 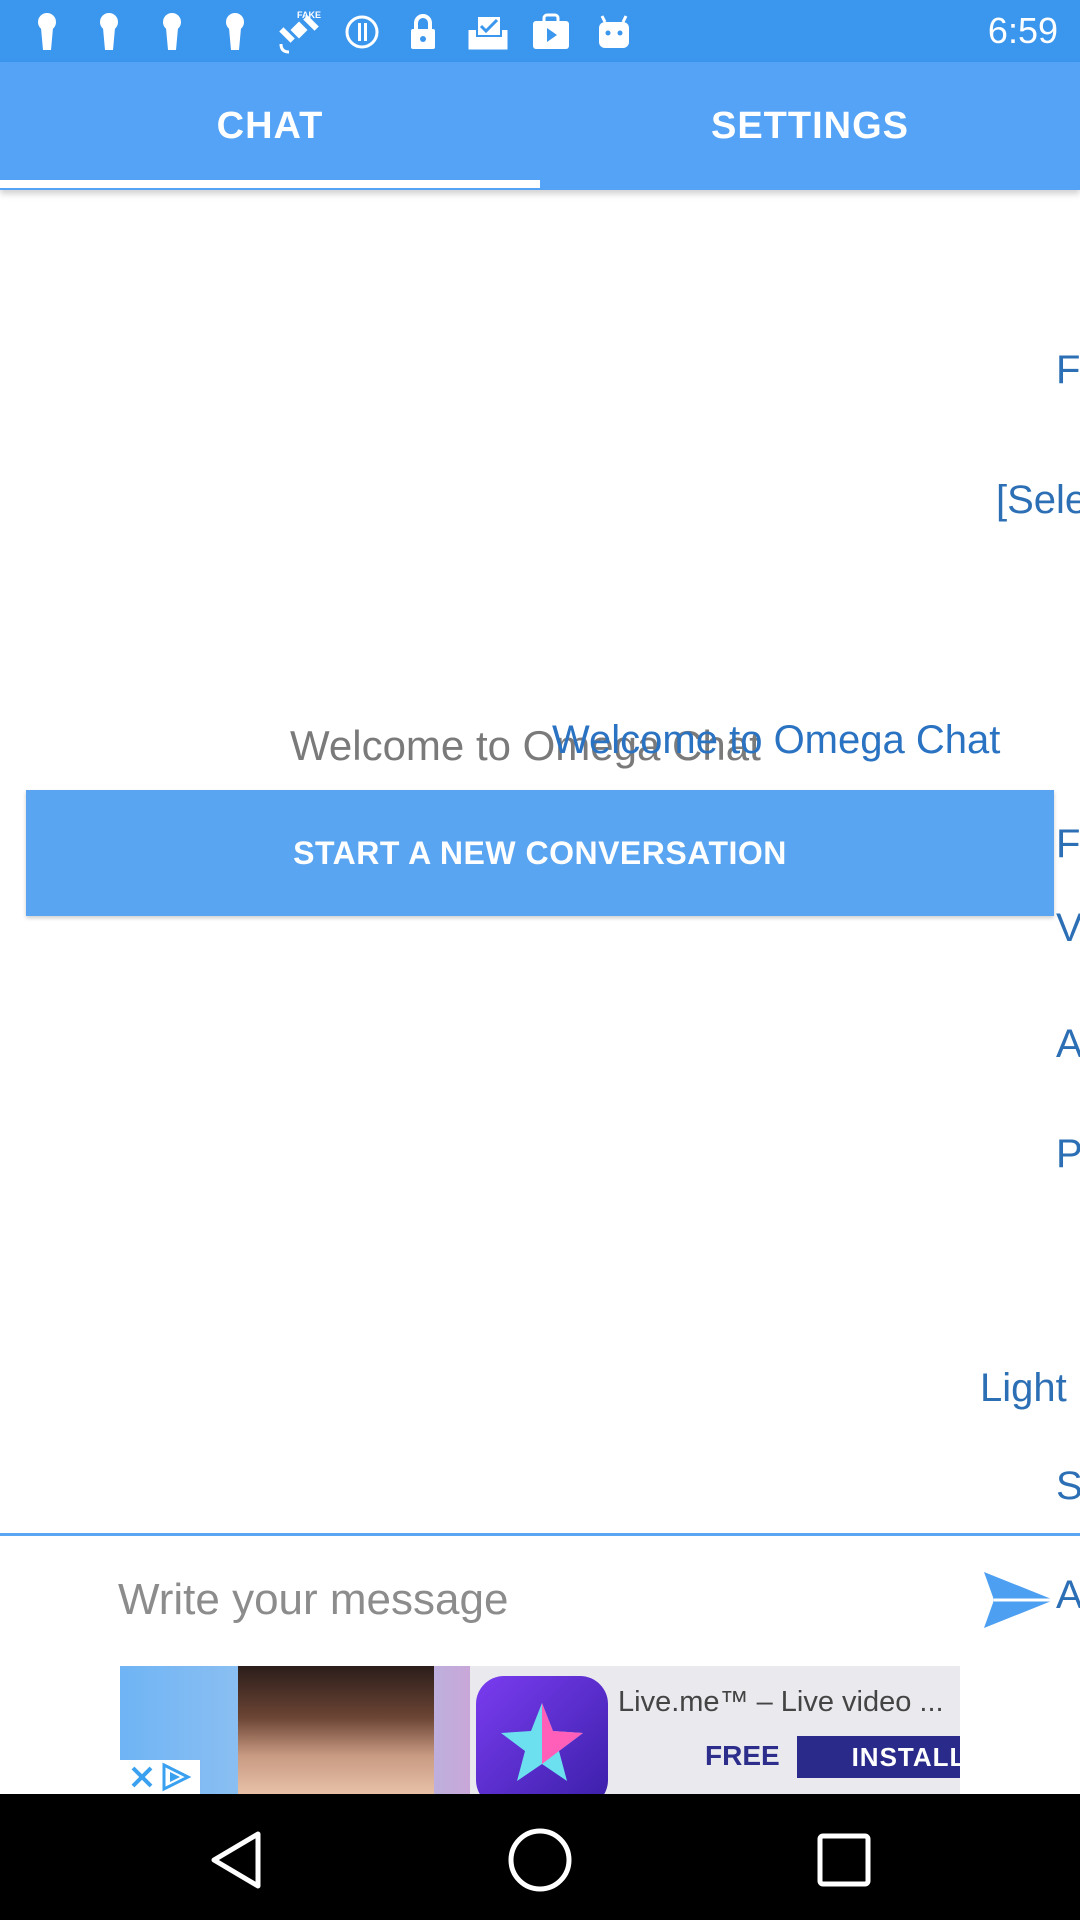 What do you see at coordinates (614, 32) in the screenshot?
I see `android-icon` at bounding box center [614, 32].